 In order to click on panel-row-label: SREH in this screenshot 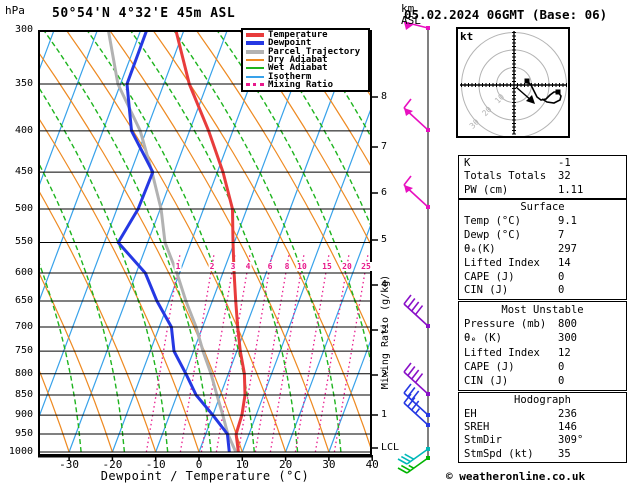, I will do `click(477, 426)`.